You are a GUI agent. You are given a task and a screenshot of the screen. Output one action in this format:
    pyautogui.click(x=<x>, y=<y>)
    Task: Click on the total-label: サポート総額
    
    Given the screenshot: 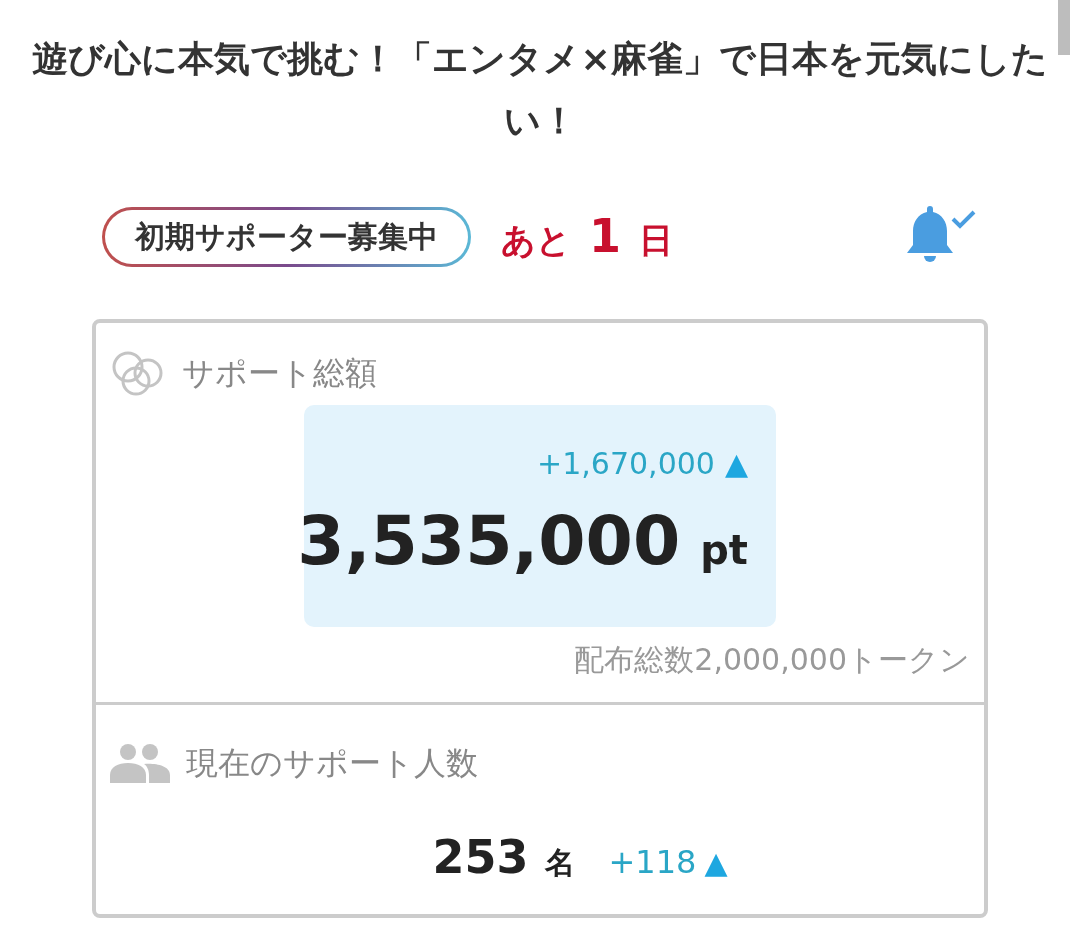 What is the action you would take?
    pyautogui.click(x=279, y=373)
    